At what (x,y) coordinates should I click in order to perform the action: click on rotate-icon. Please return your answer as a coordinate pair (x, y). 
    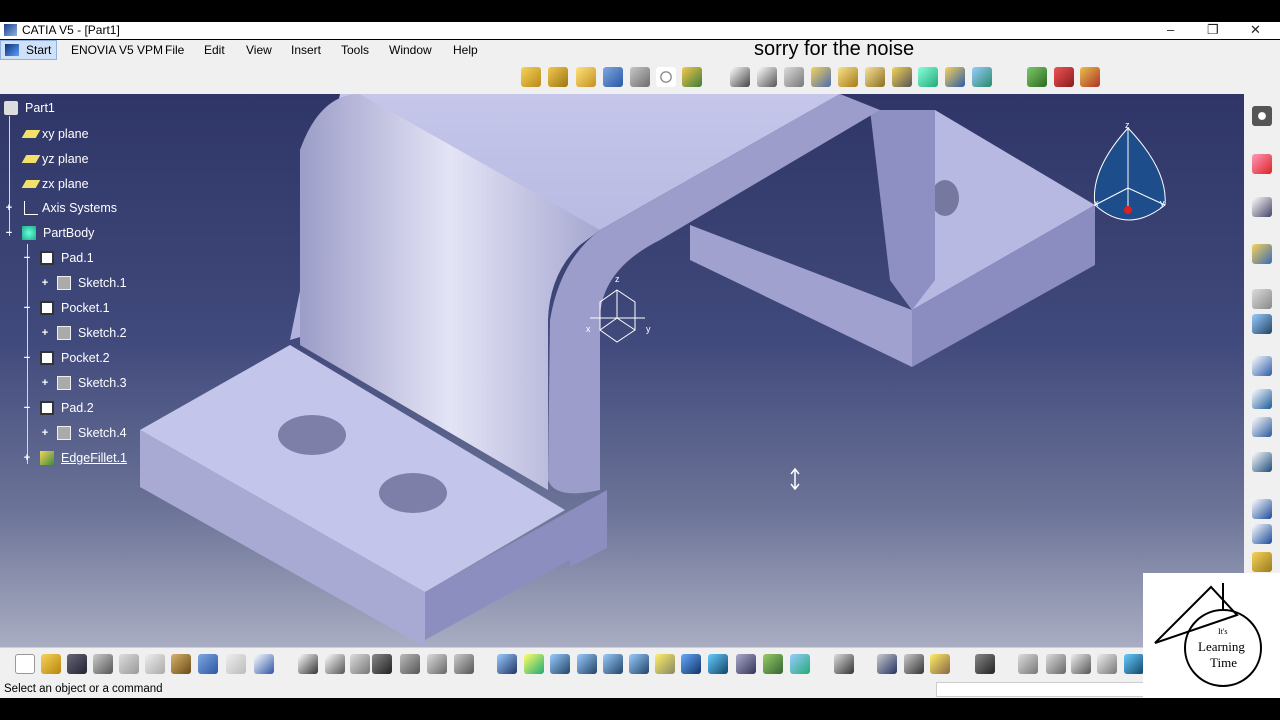
    Looking at the image, I should click on (587, 664).